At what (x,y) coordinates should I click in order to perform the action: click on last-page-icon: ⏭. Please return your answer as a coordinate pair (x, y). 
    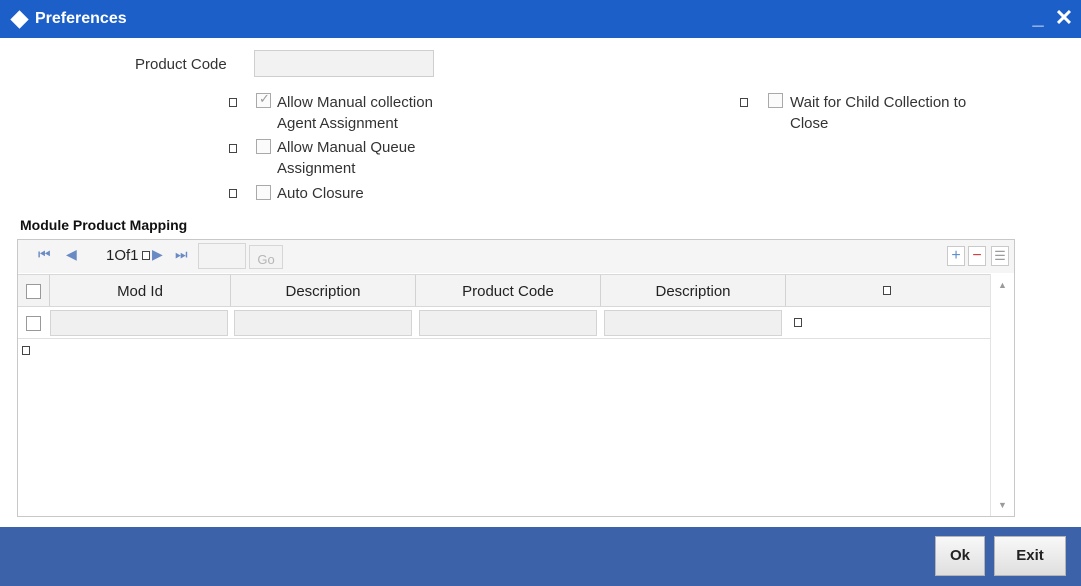
    Looking at the image, I should click on (181, 254).